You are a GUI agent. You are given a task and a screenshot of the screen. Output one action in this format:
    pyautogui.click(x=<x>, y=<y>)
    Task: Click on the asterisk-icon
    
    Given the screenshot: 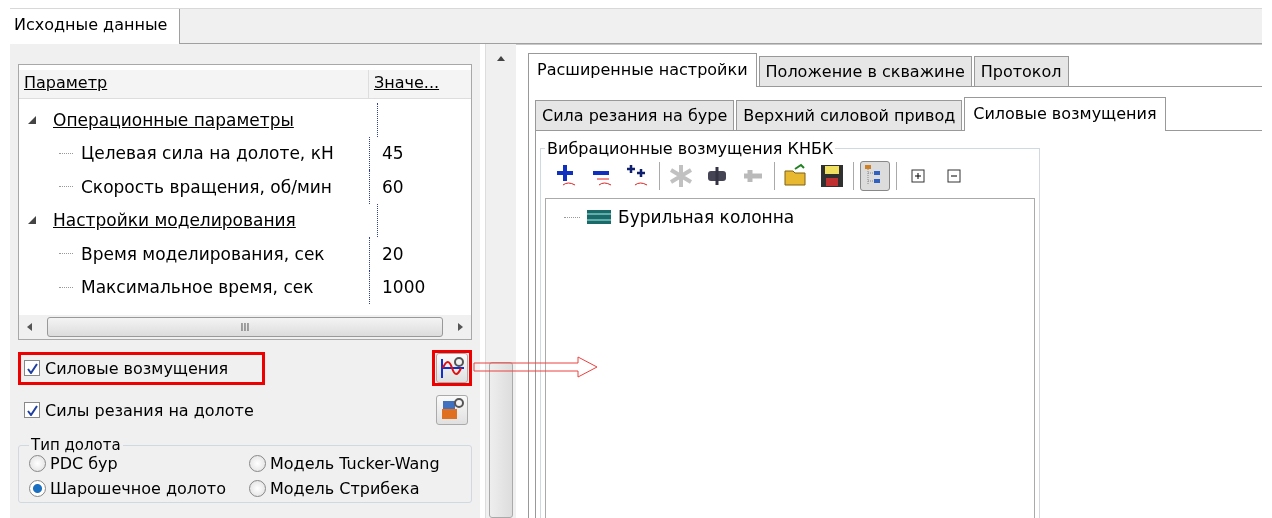 What is the action you would take?
    pyautogui.click(x=681, y=176)
    